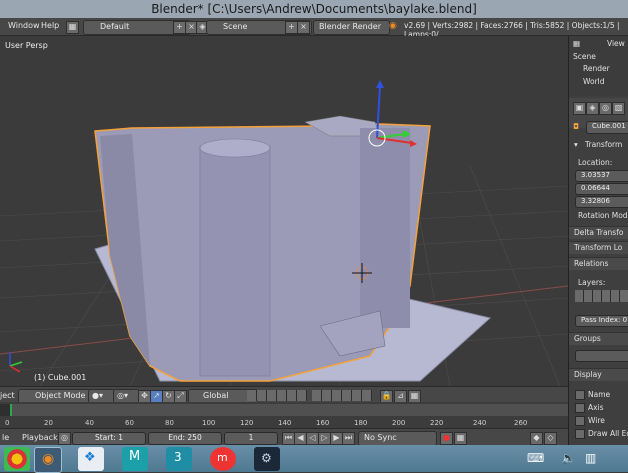  I want to click on name-checkbox-label: Name, so click(599, 394).